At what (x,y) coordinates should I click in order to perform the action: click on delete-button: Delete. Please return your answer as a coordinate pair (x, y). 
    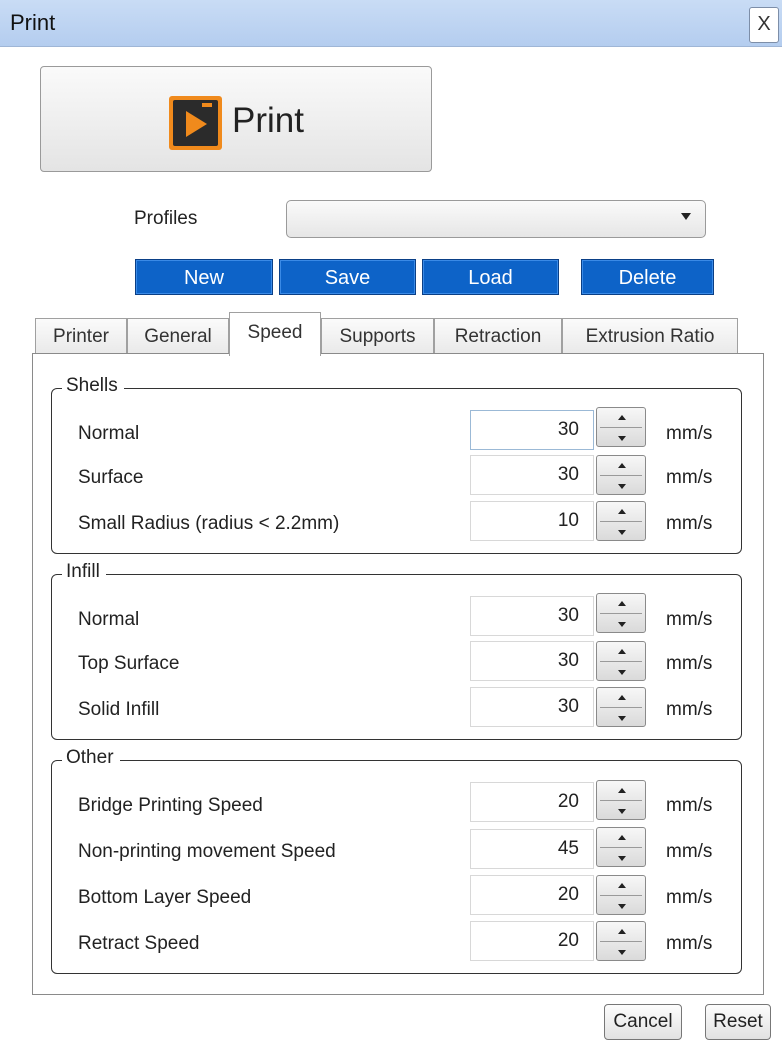
    Looking at the image, I should click on (647, 277).